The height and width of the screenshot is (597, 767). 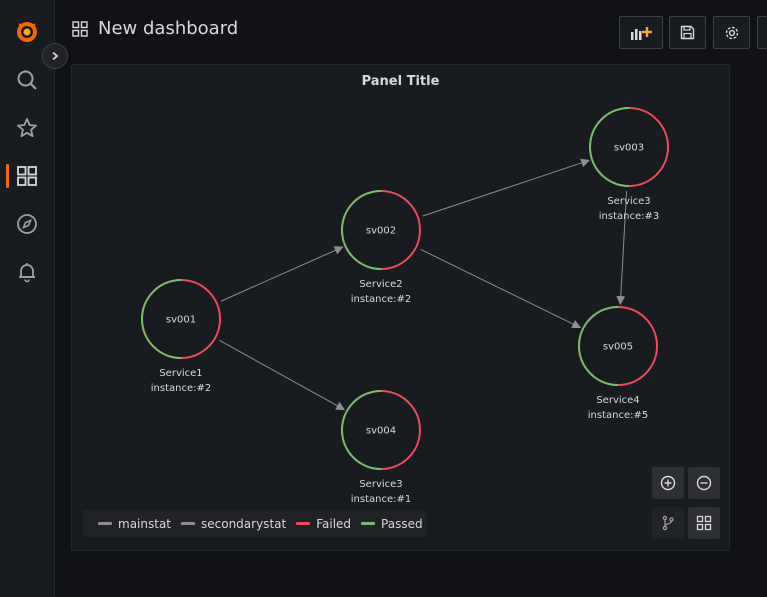 What do you see at coordinates (80, 28) in the screenshot?
I see `dashboard-grid-icon` at bounding box center [80, 28].